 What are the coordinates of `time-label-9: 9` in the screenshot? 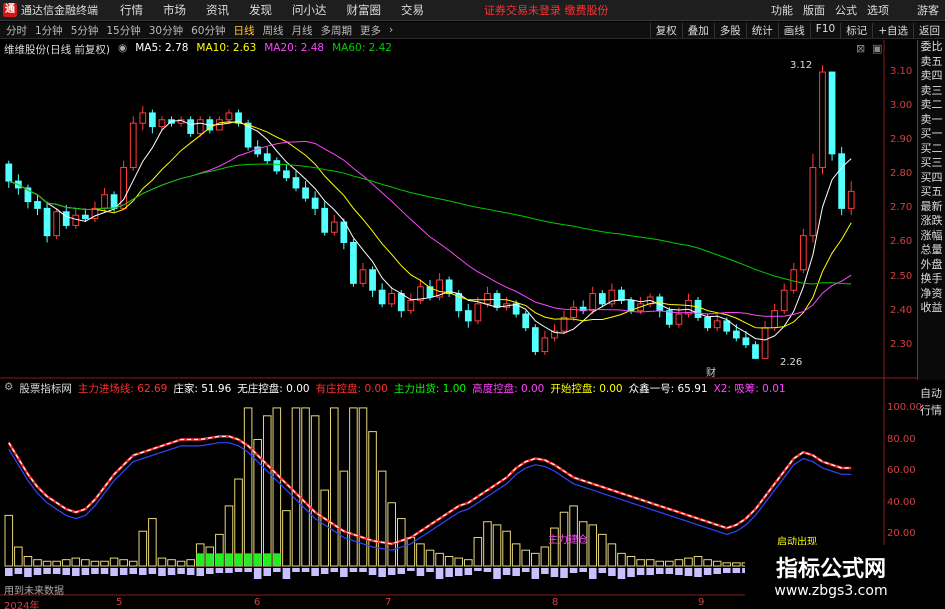 It's located at (701, 602).